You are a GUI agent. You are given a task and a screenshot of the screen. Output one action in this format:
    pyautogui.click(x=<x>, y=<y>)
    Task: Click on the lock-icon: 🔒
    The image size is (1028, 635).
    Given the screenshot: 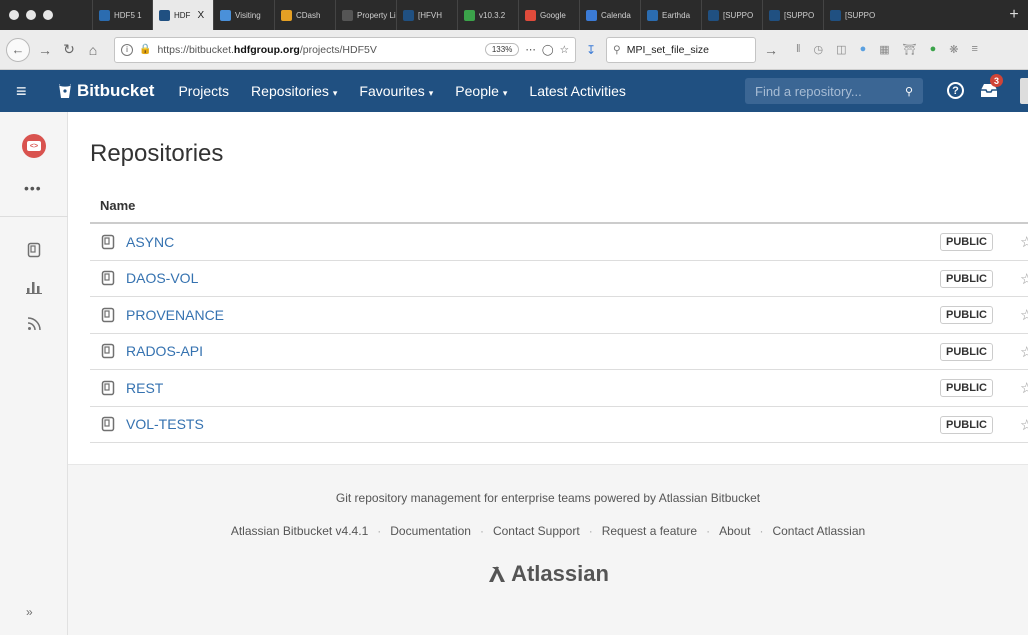 What is the action you would take?
    pyautogui.click(x=145, y=49)
    